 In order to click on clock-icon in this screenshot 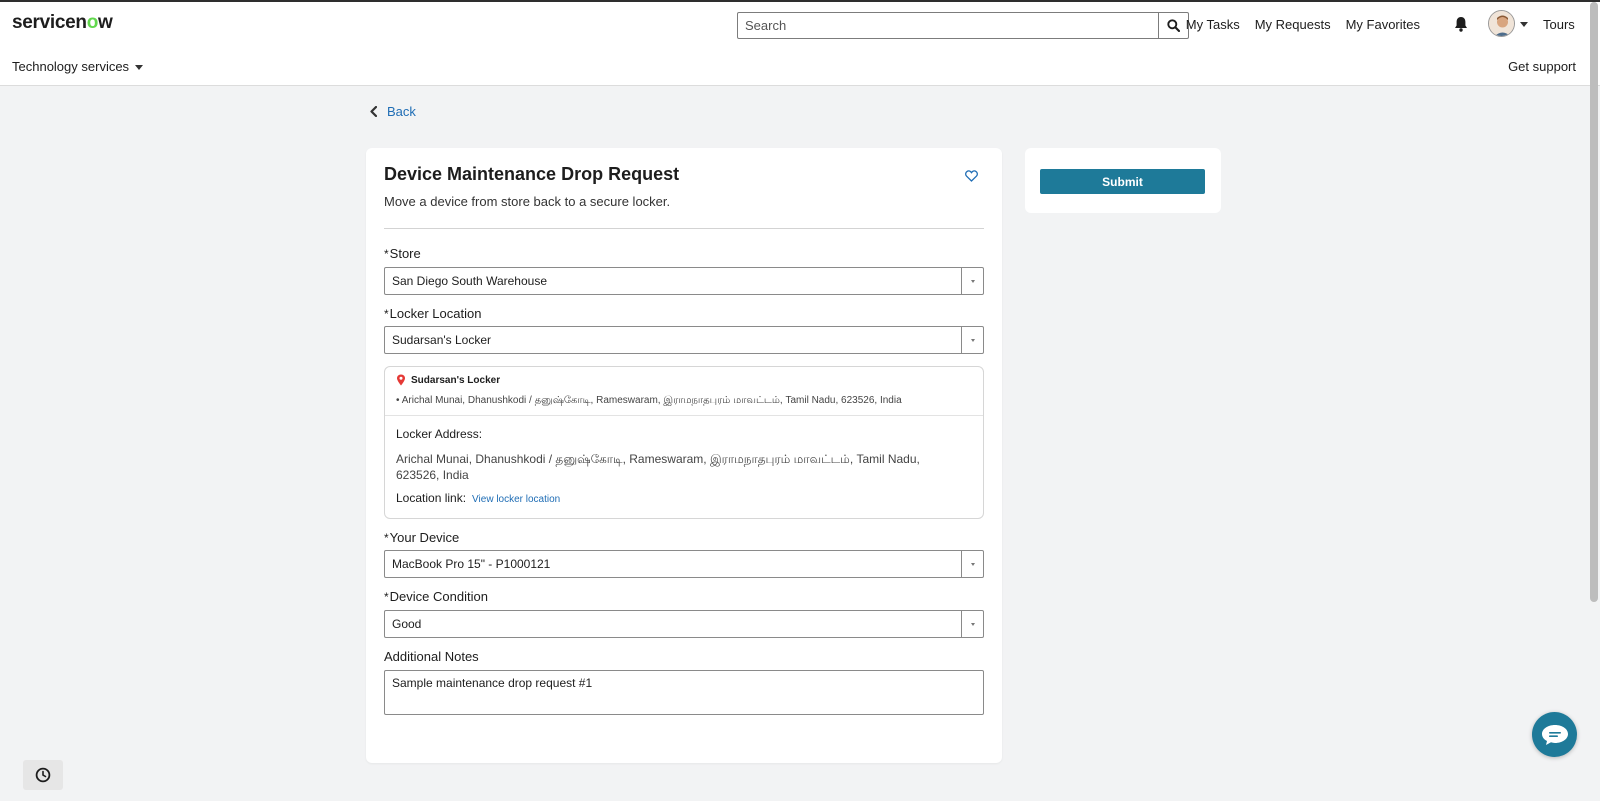, I will do `click(43, 775)`.